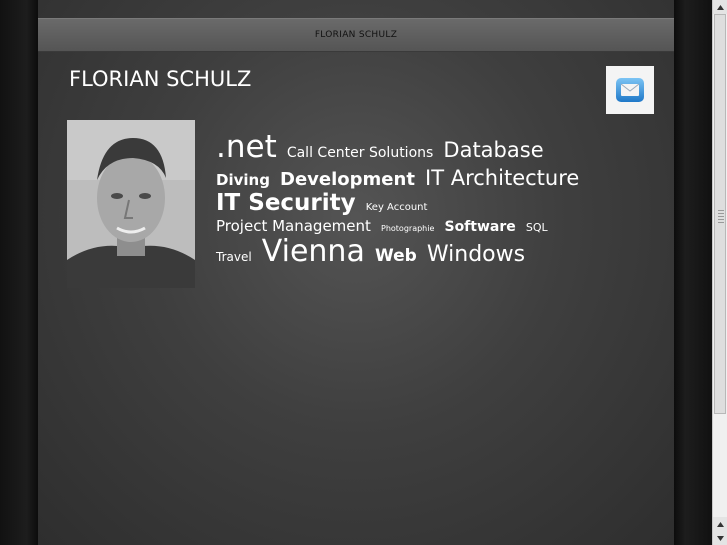  I want to click on tag-link: IT Architecture, so click(502, 178).